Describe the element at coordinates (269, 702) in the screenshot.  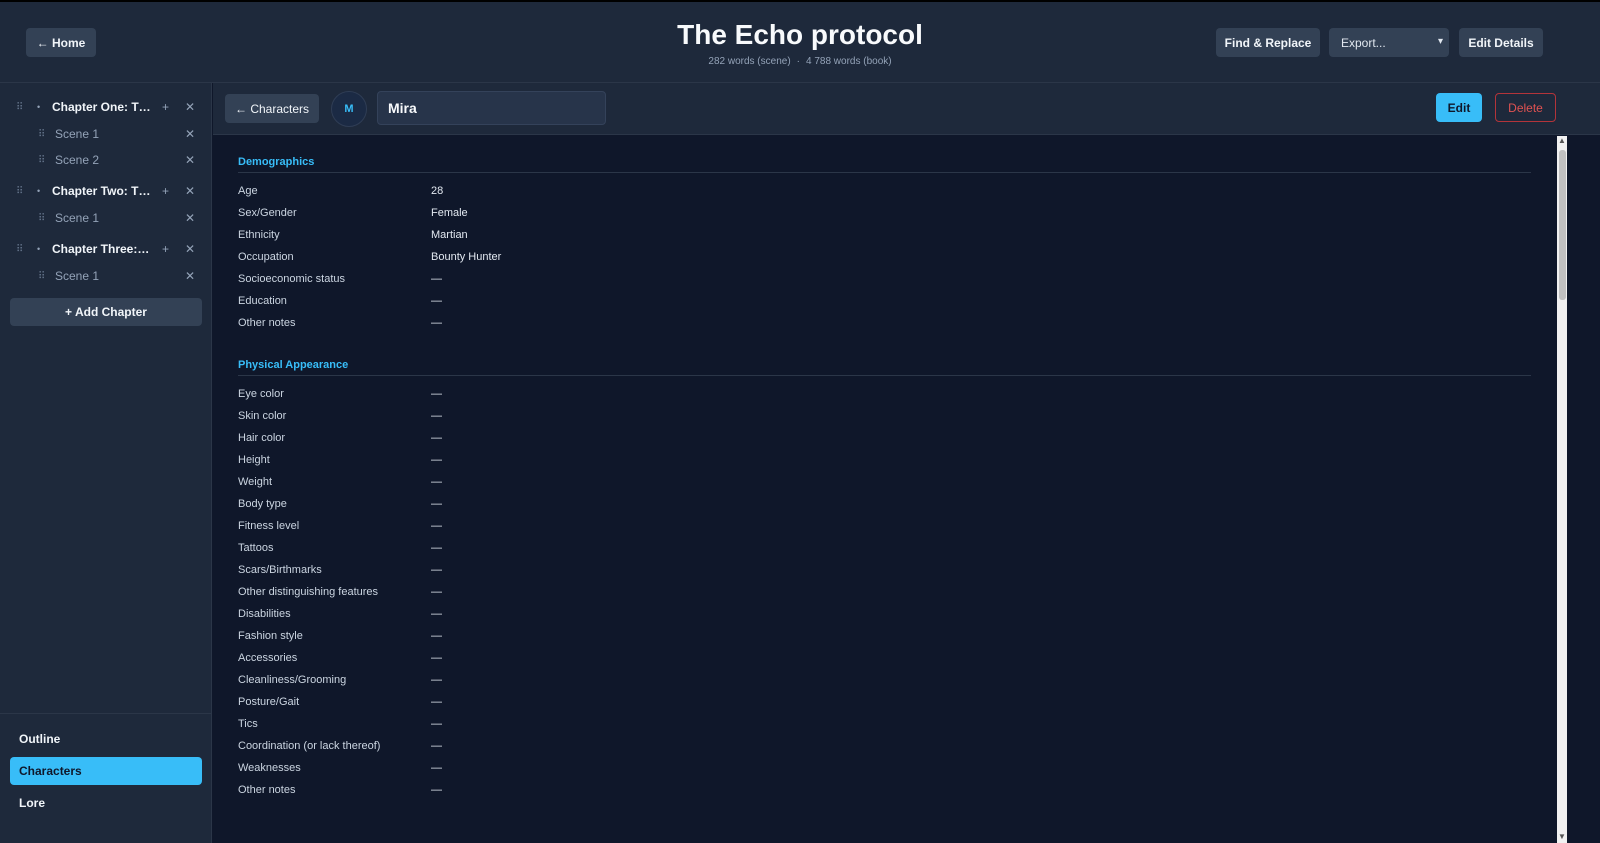
I see `field-label: Posture/Gait` at that location.